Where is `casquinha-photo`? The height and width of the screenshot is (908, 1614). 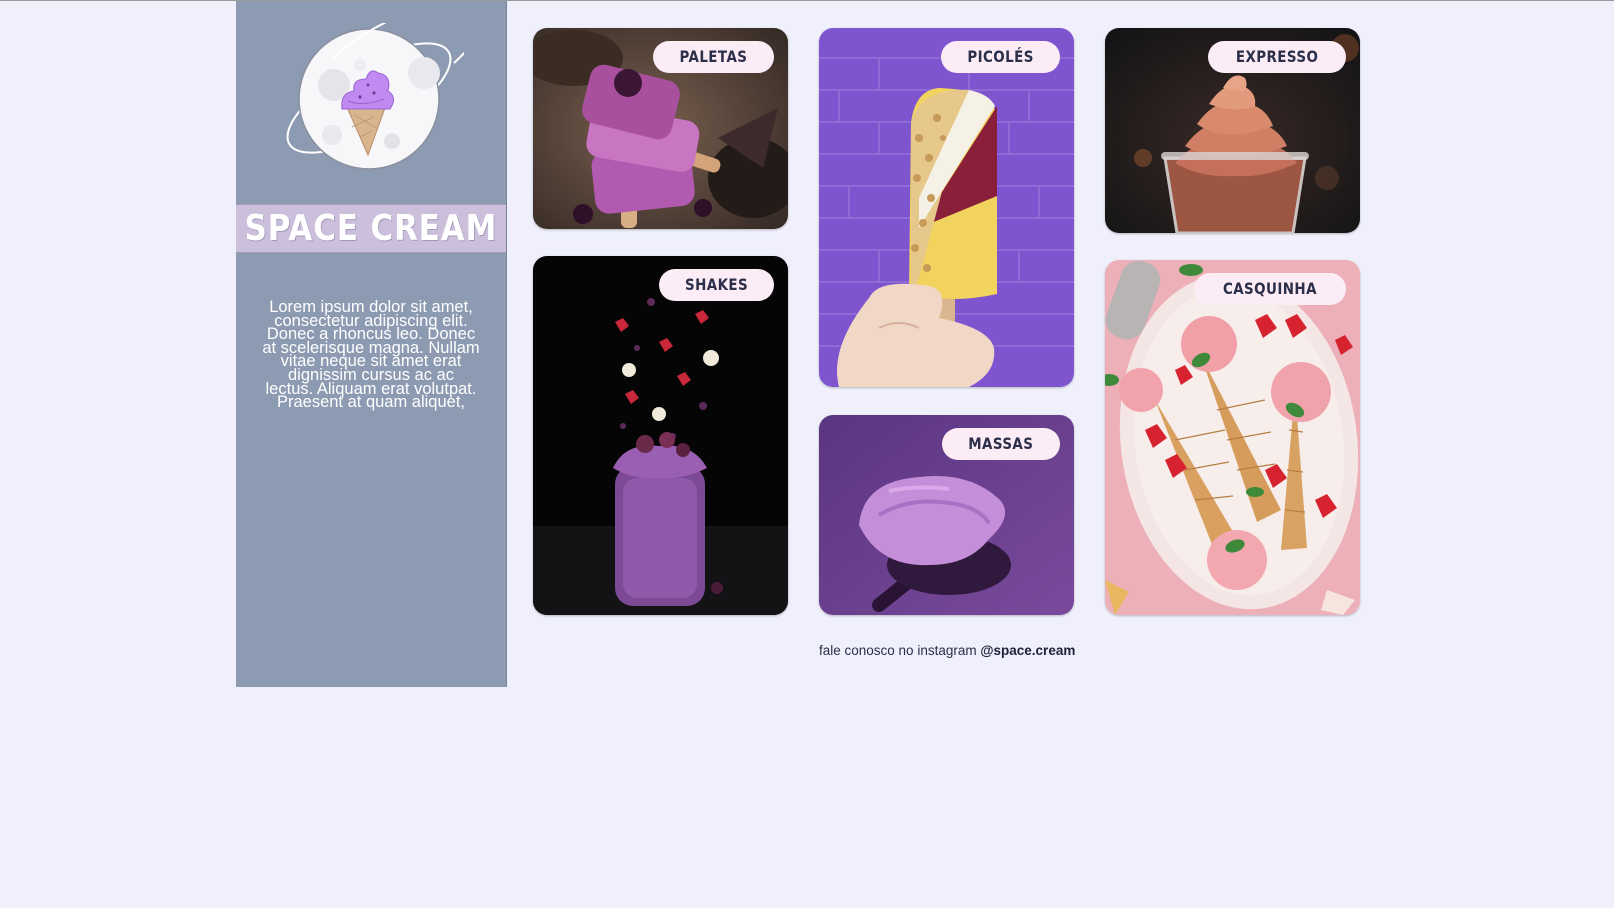 casquinha-photo is located at coordinates (1232, 437).